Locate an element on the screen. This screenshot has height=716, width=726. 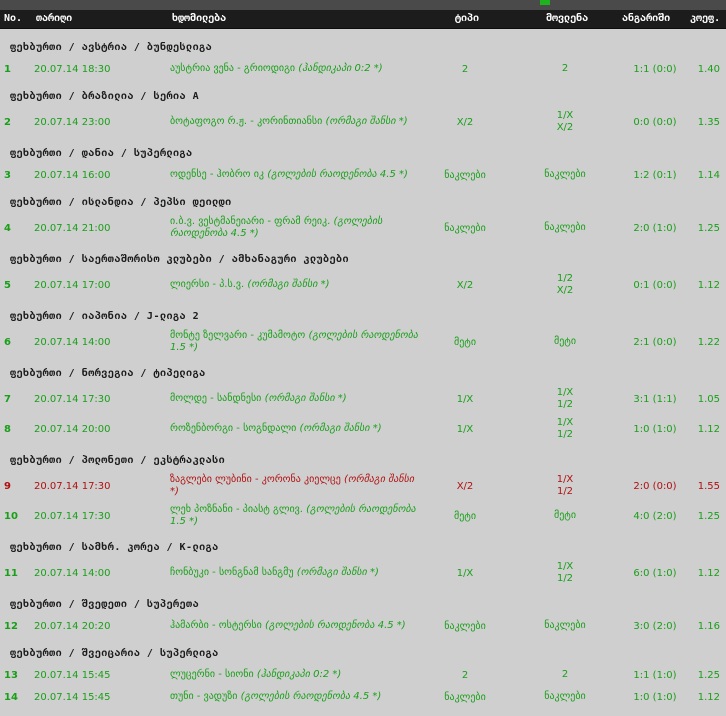
row-number: 2 is located at coordinates (7, 122).